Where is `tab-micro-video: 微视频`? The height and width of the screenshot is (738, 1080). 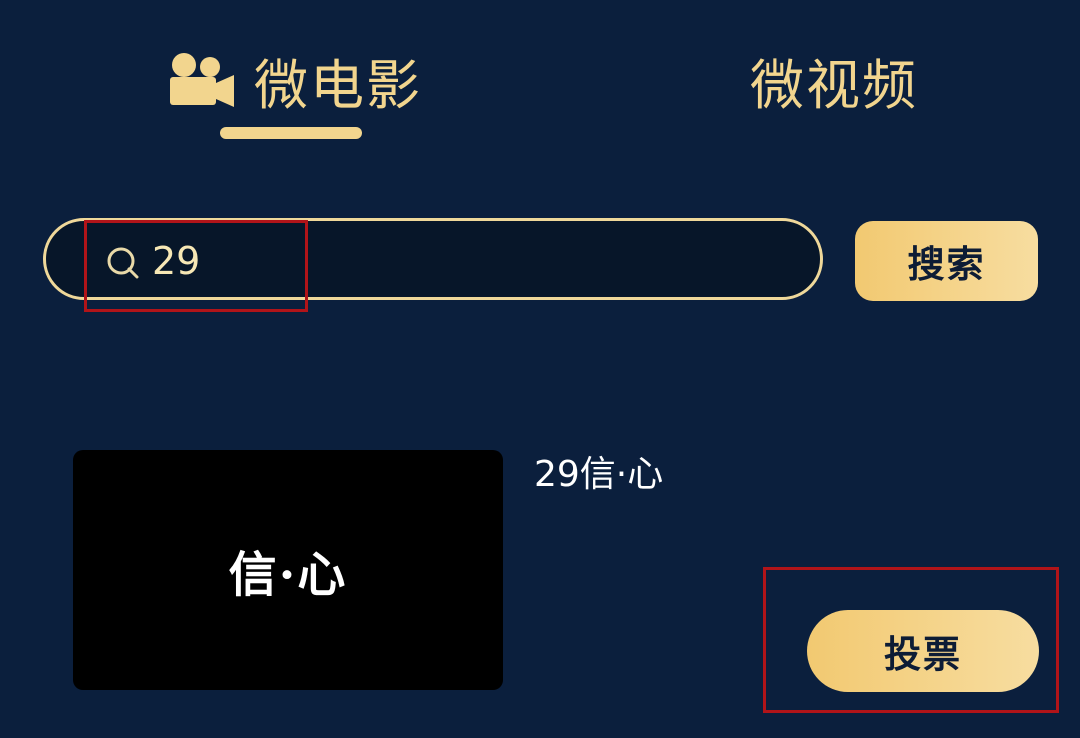 tab-micro-video: 微视频 is located at coordinates (834, 80).